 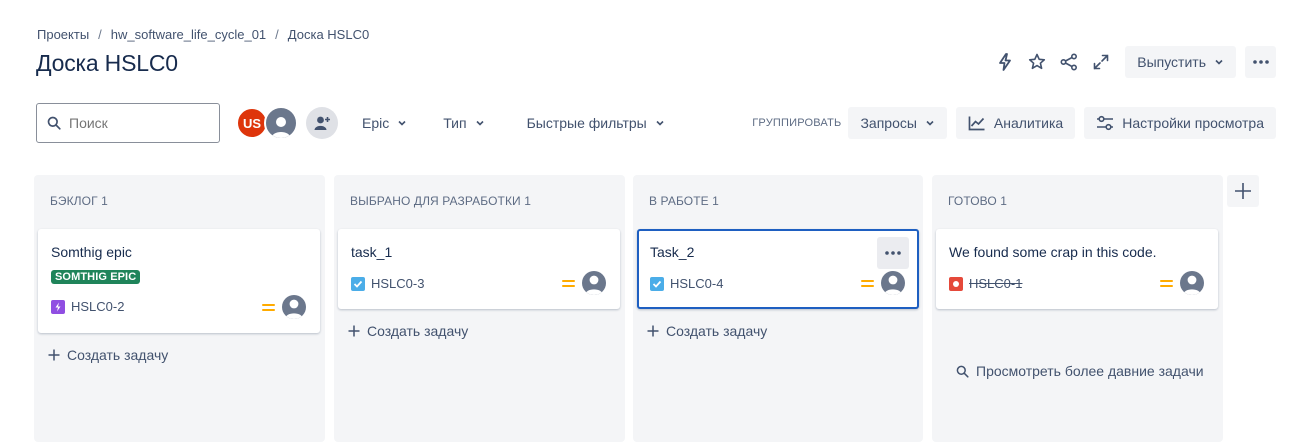 I want to click on card-more-button, so click(x=893, y=253).